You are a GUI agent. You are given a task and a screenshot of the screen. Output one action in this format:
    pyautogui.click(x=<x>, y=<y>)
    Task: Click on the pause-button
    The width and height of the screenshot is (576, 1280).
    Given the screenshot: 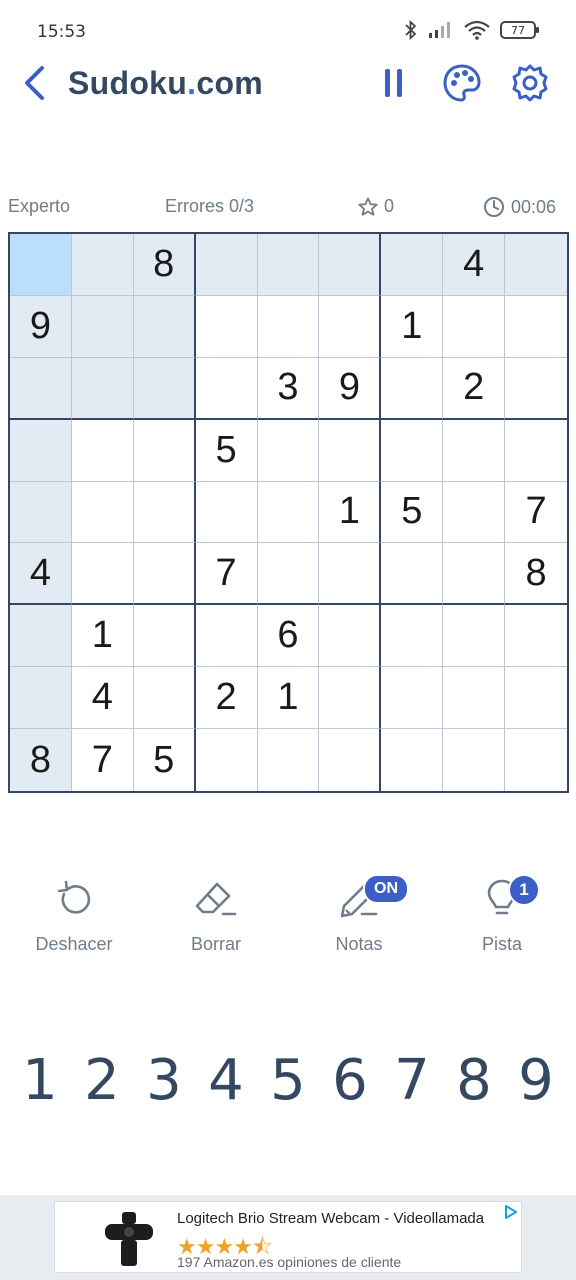 What is the action you would take?
    pyautogui.click(x=394, y=83)
    